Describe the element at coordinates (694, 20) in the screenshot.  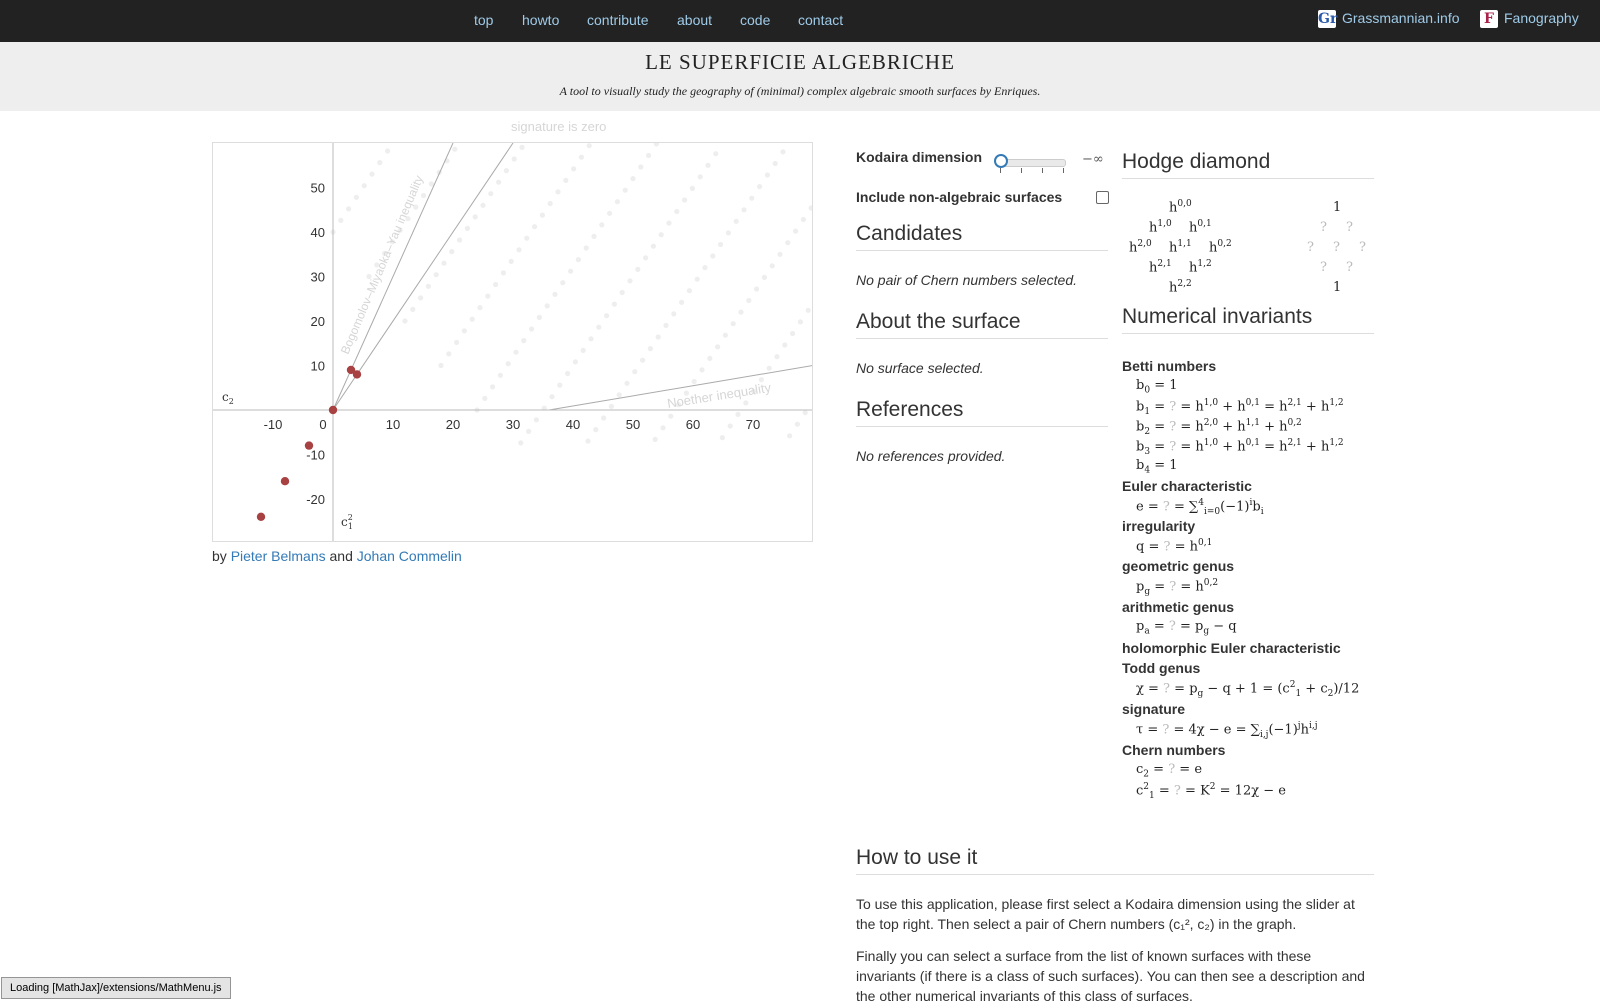
I see `nav-link-about: about` at that location.